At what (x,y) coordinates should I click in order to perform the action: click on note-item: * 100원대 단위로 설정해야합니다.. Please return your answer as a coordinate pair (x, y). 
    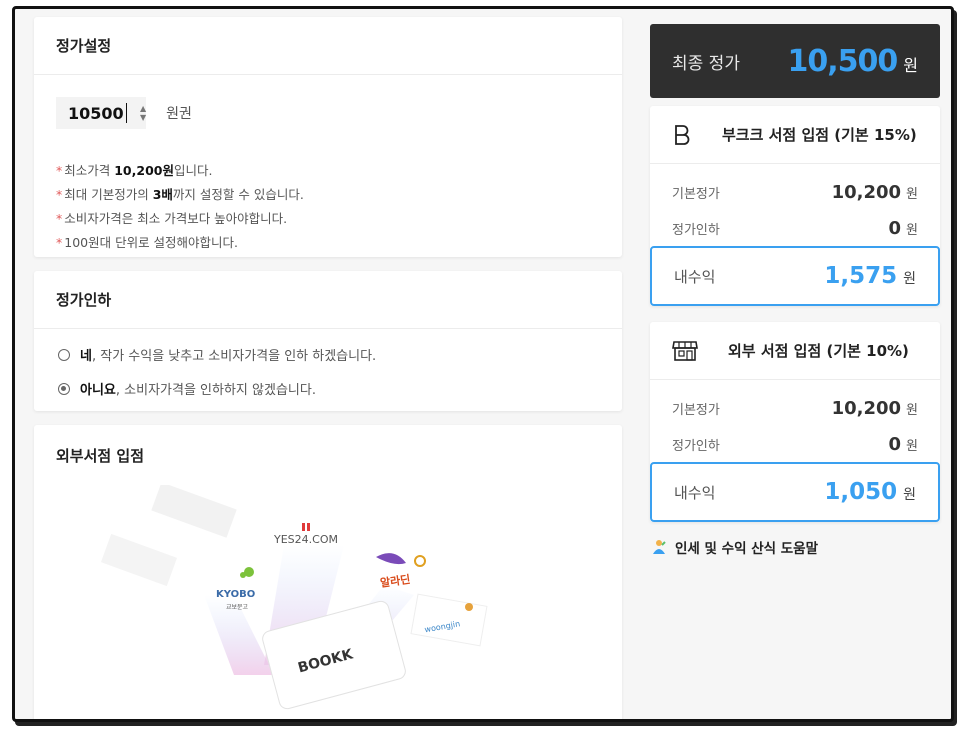
    Looking at the image, I should click on (180, 243).